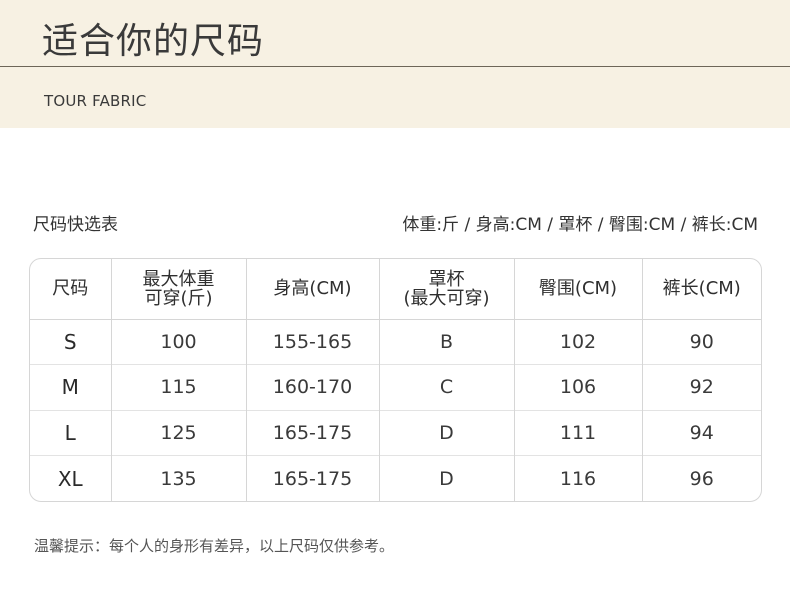 The width and height of the screenshot is (790, 608). Describe the element at coordinates (70, 289) in the screenshot. I see `header-size: 尺码` at that location.